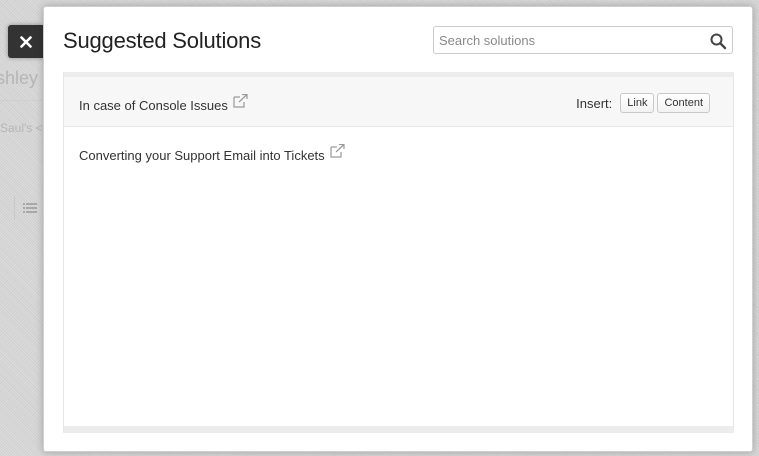  Describe the element at coordinates (718, 41) in the screenshot. I see `search-icon` at that location.